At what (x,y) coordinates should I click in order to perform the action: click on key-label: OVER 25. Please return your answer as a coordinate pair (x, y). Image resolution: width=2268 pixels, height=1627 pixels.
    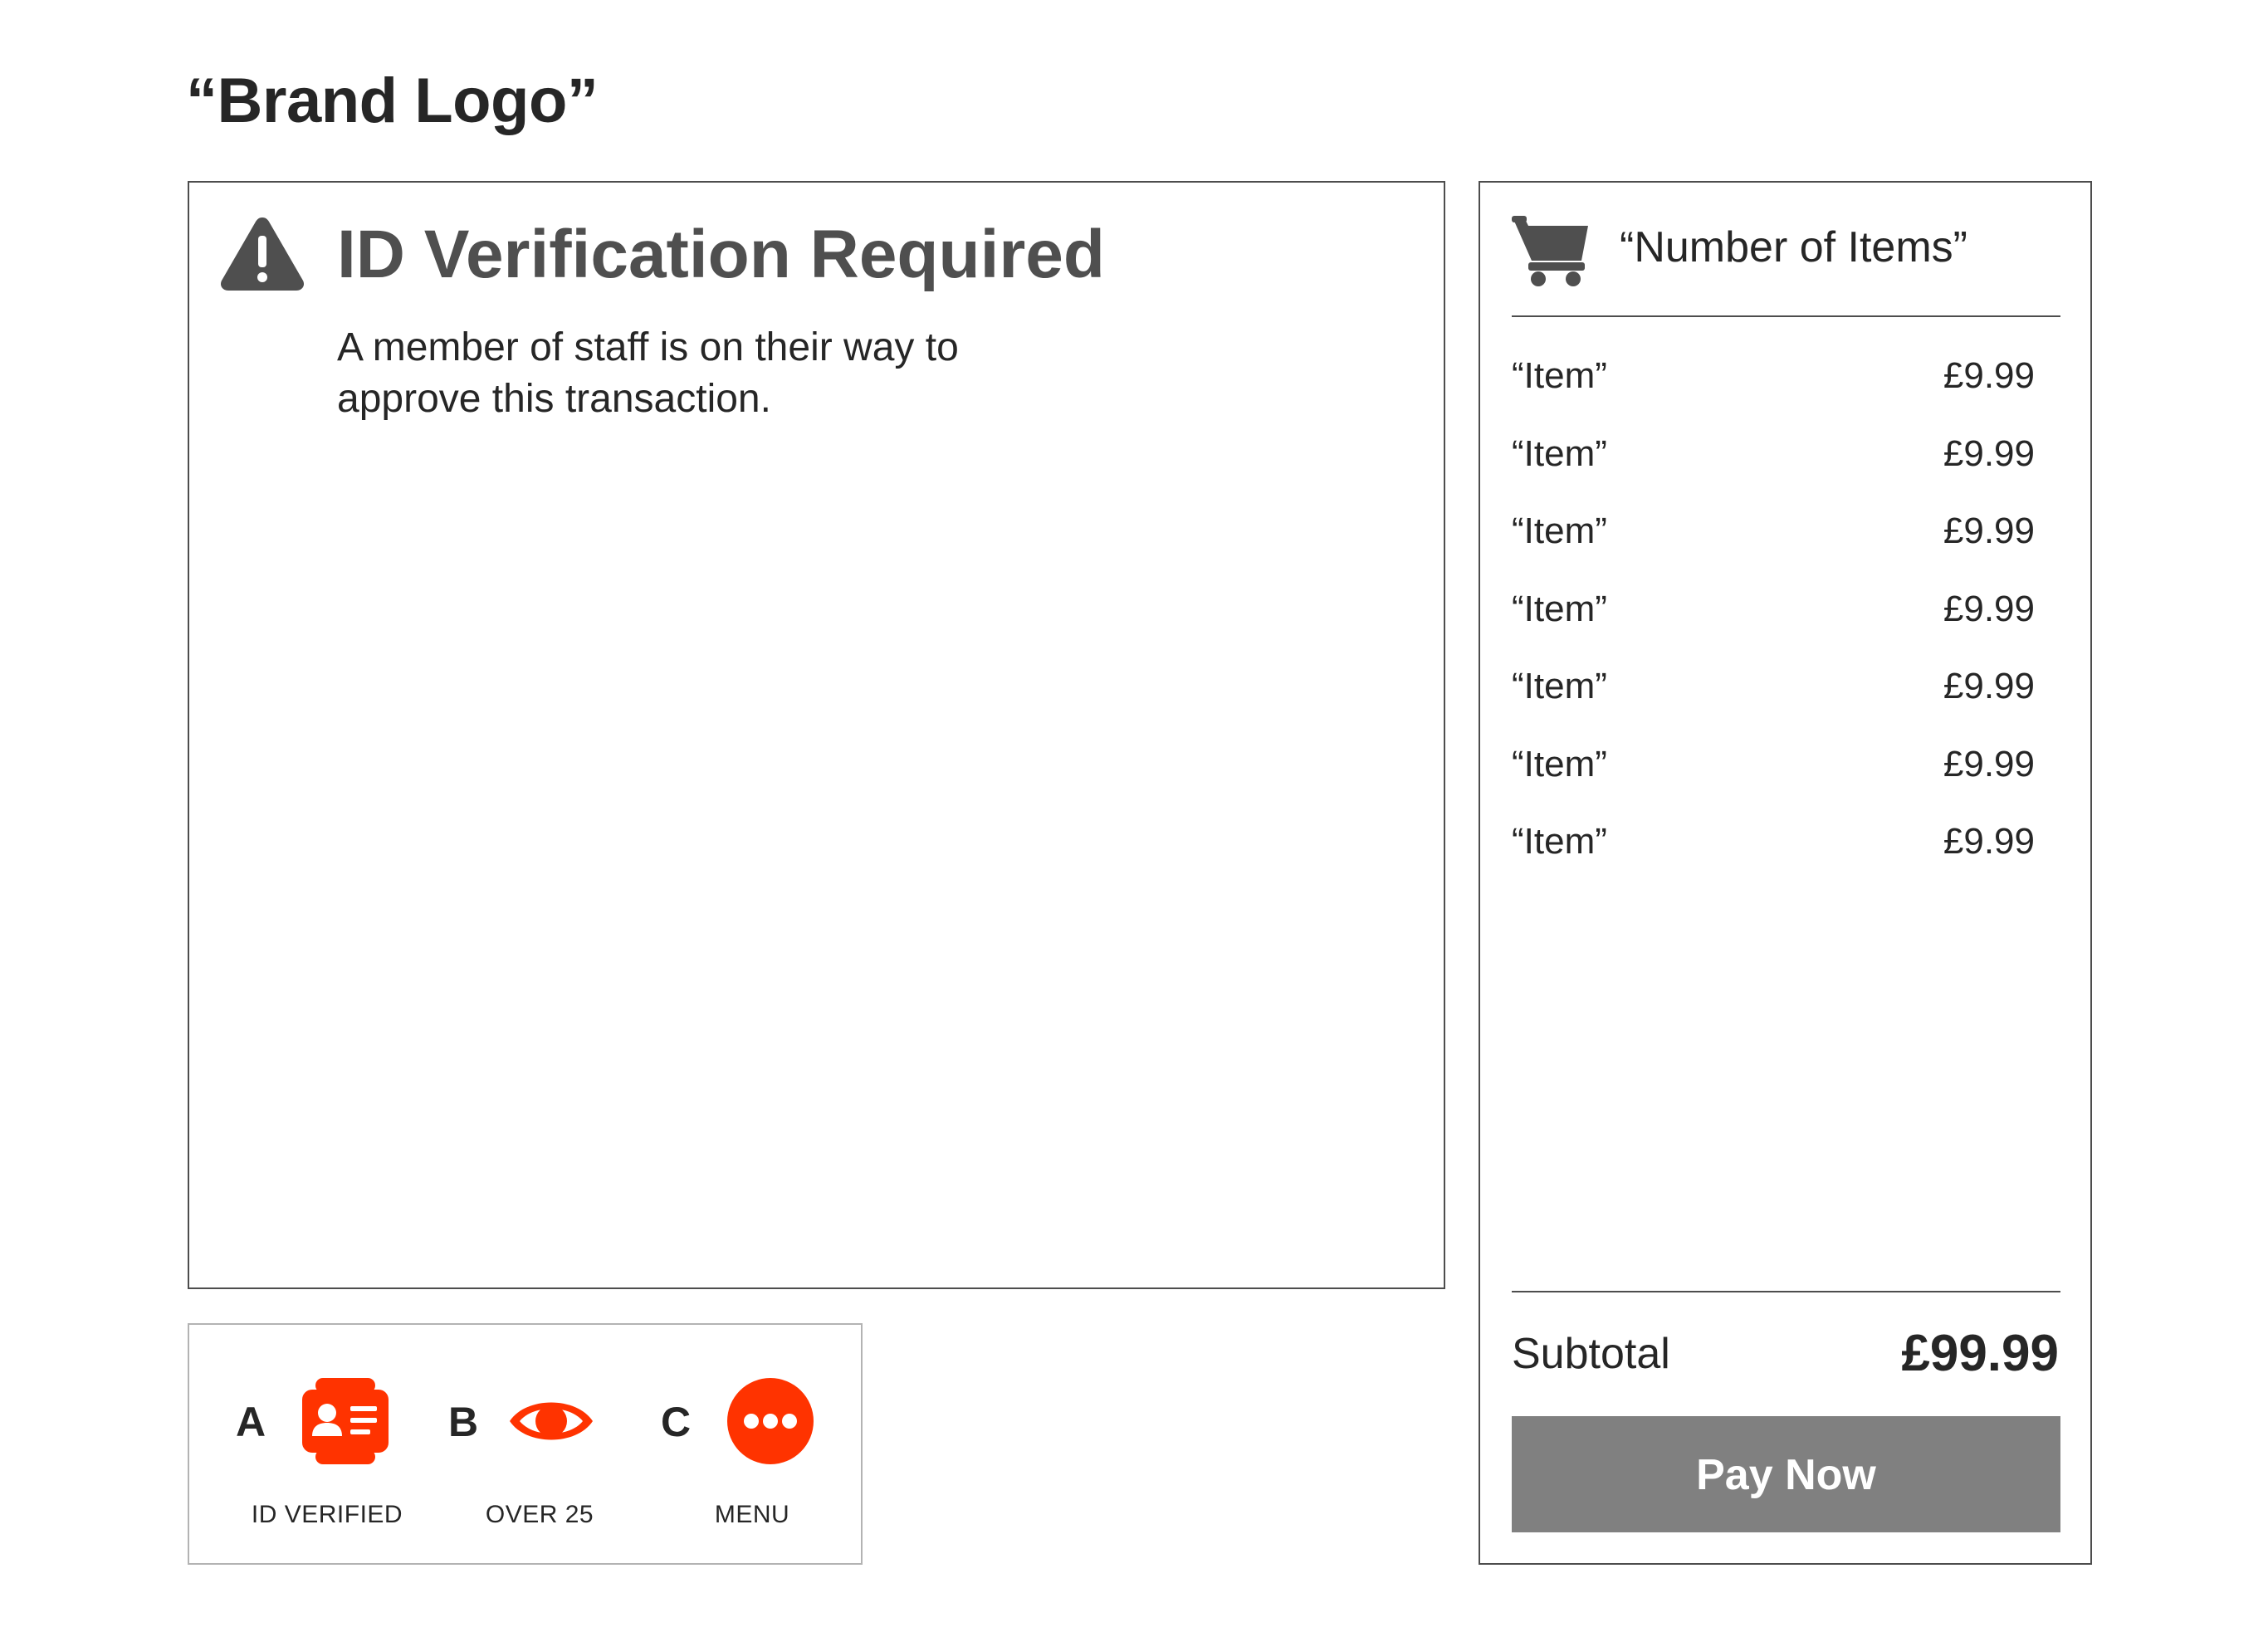
    Looking at the image, I should click on (539, 1514).